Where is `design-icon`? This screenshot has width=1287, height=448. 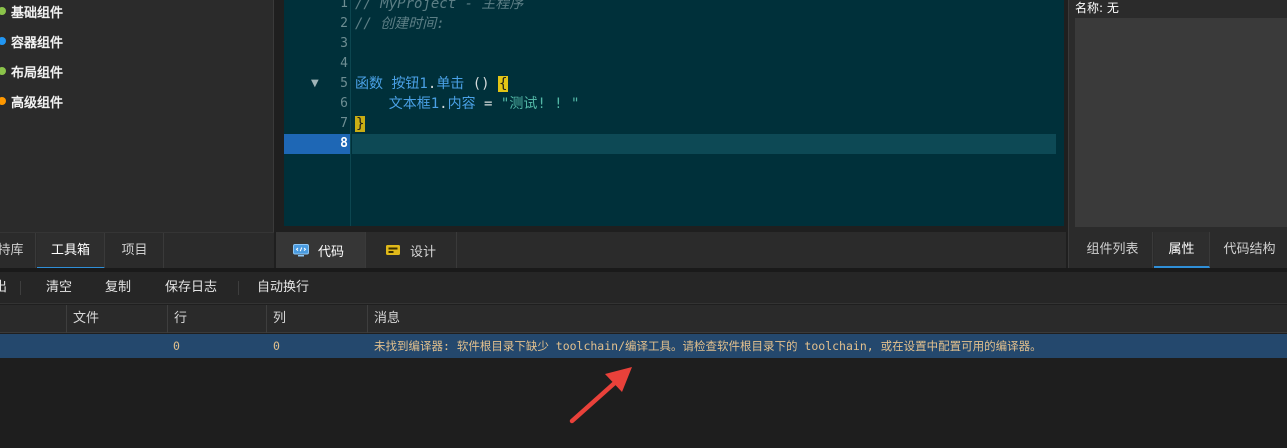 design-icon is located at coordinates (393, 250).